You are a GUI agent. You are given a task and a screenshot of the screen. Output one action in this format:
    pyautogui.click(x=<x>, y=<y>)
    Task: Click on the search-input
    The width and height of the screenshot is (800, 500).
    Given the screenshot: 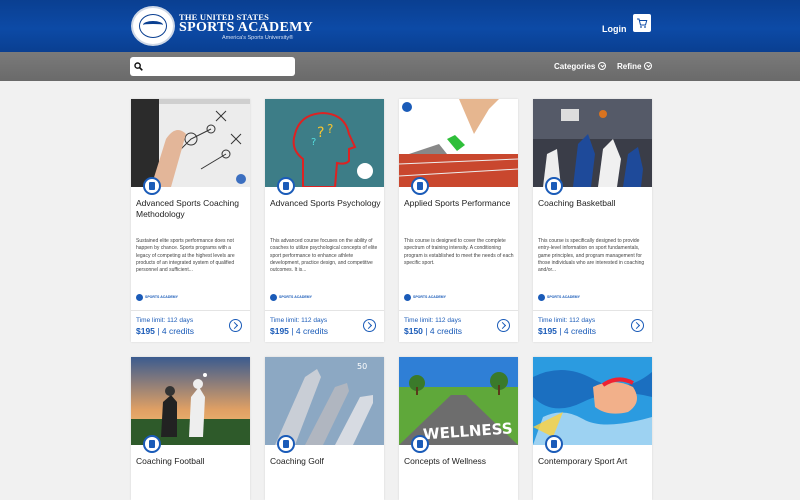 What is the action you would take?
    pyautogui.click(x=218, y=66)
    